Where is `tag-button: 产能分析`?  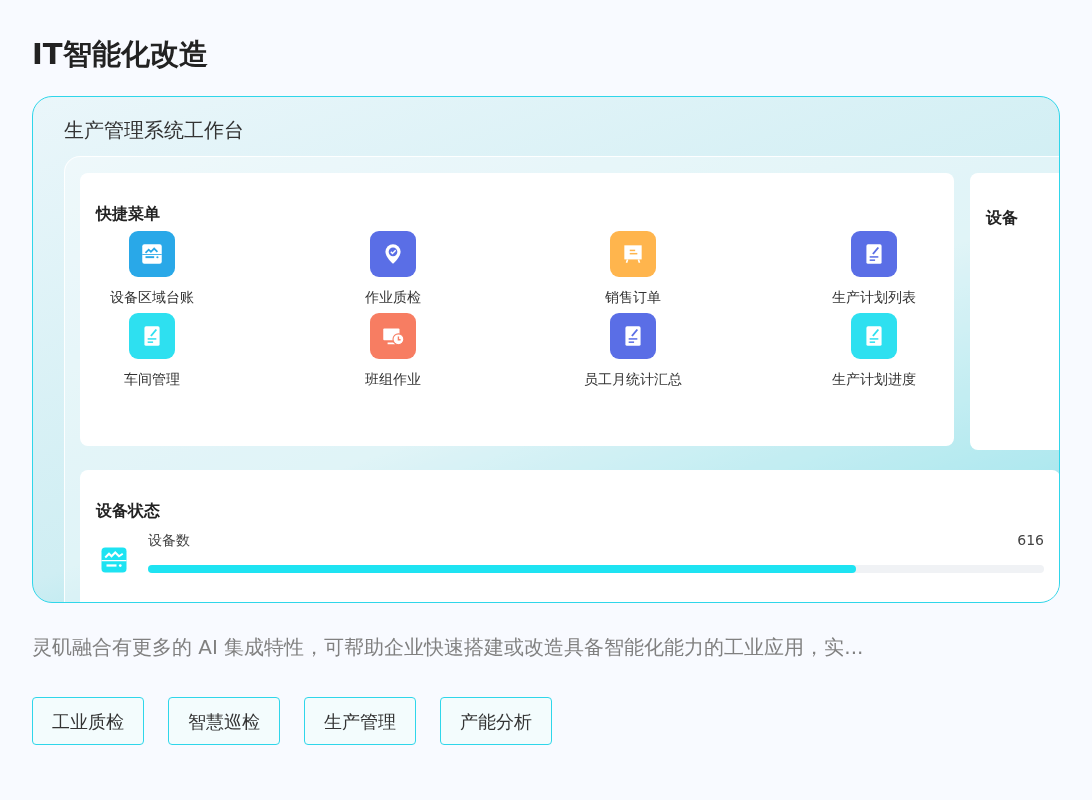
tag-button: 产能分析 is located at coordinates (496, 721).